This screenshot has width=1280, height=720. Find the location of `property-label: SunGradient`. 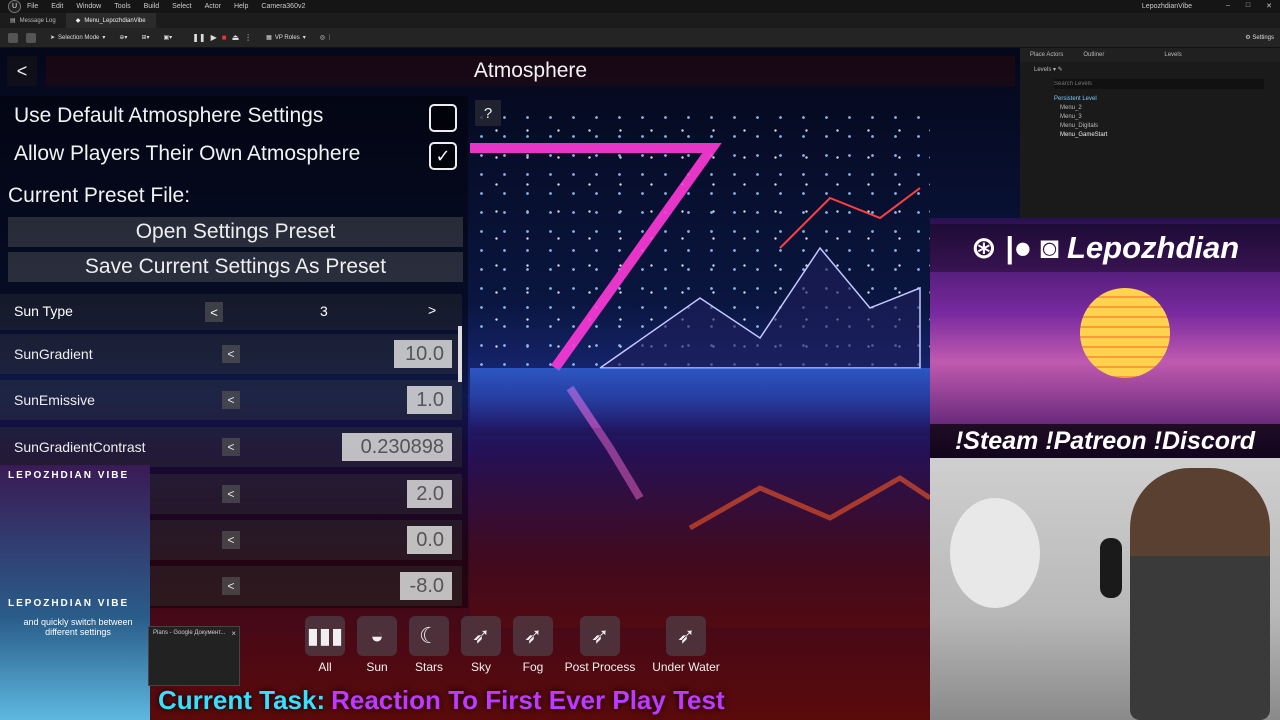

property-label: SunGradient is located at coordinates (53, 354).